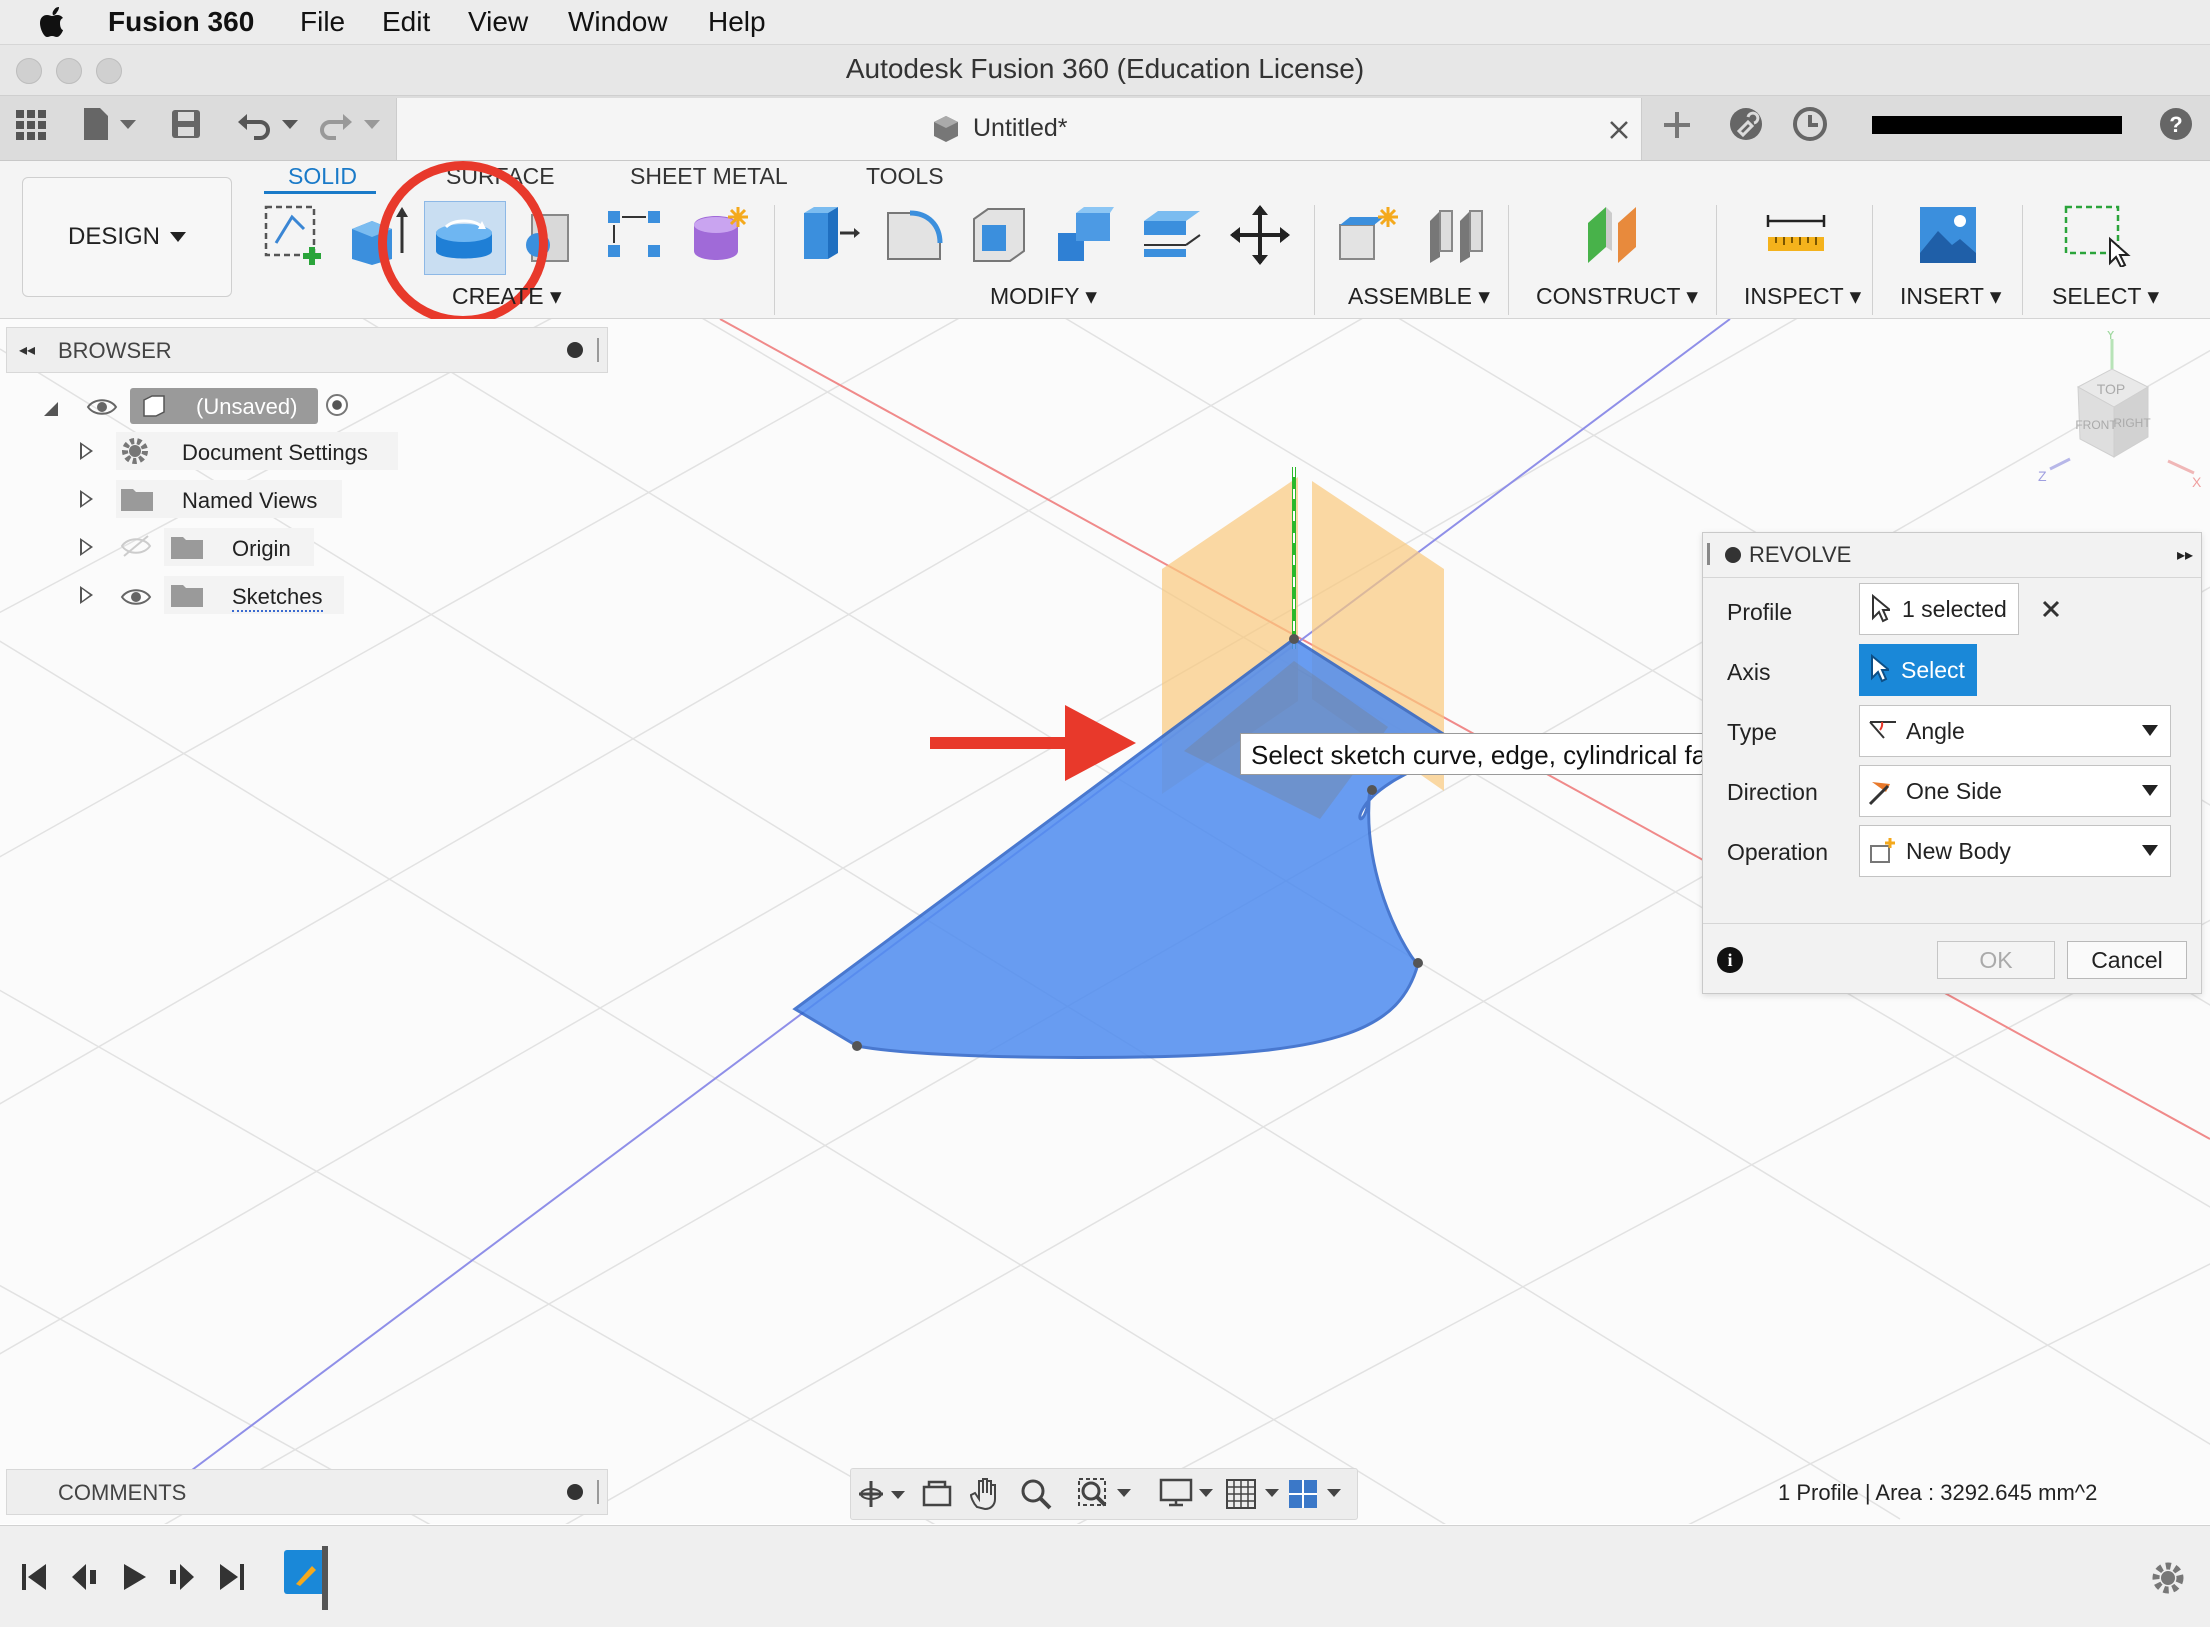 This screenshot has width=2210, height=1627. Describe the element at coordinates (27, 350) in the screenshot. I see `collapse-browser-icon: ◂◂` at that location.